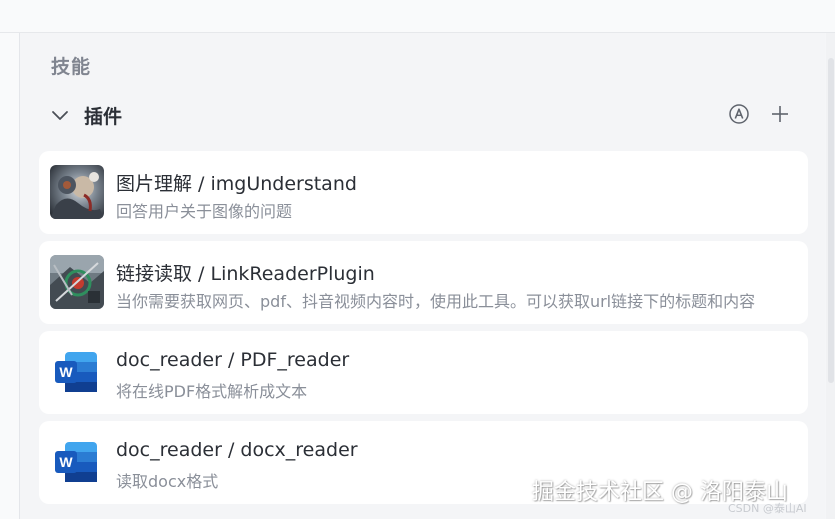  What do you see at coordinates (60, 115) in the screenshot?
I see `chevron-down-icon` at bounding box center [60, 115].